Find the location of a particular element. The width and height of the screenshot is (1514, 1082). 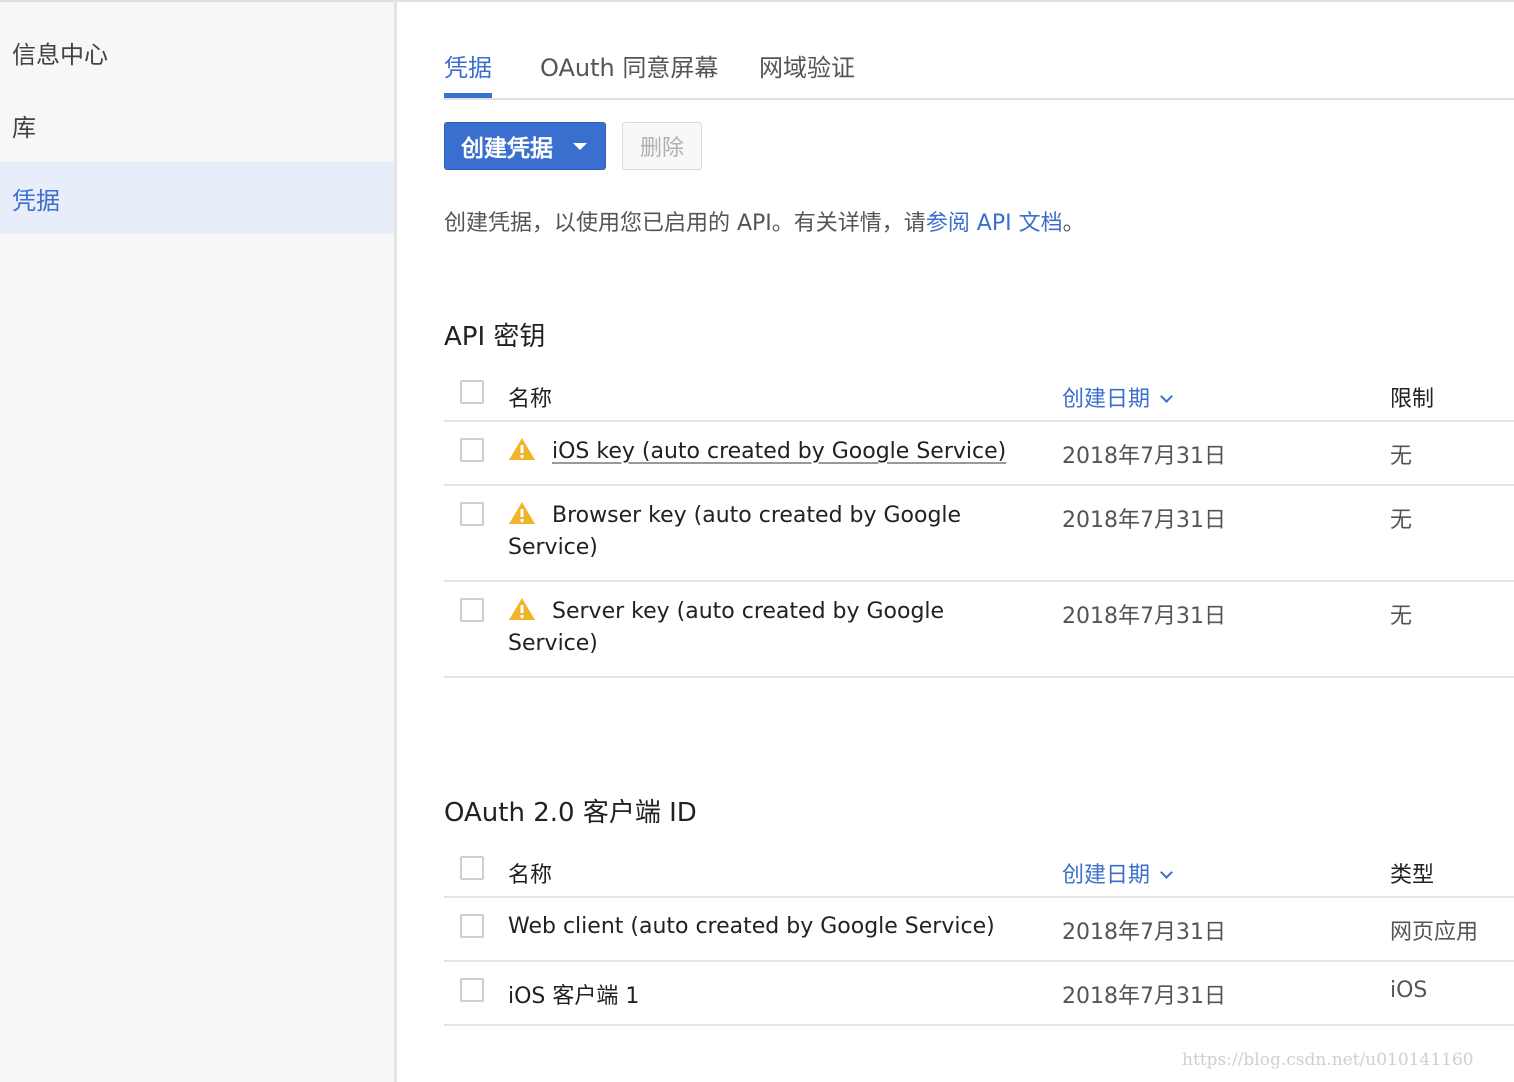

tab-credentials: 凭据 is located at coordinates (468, 65).